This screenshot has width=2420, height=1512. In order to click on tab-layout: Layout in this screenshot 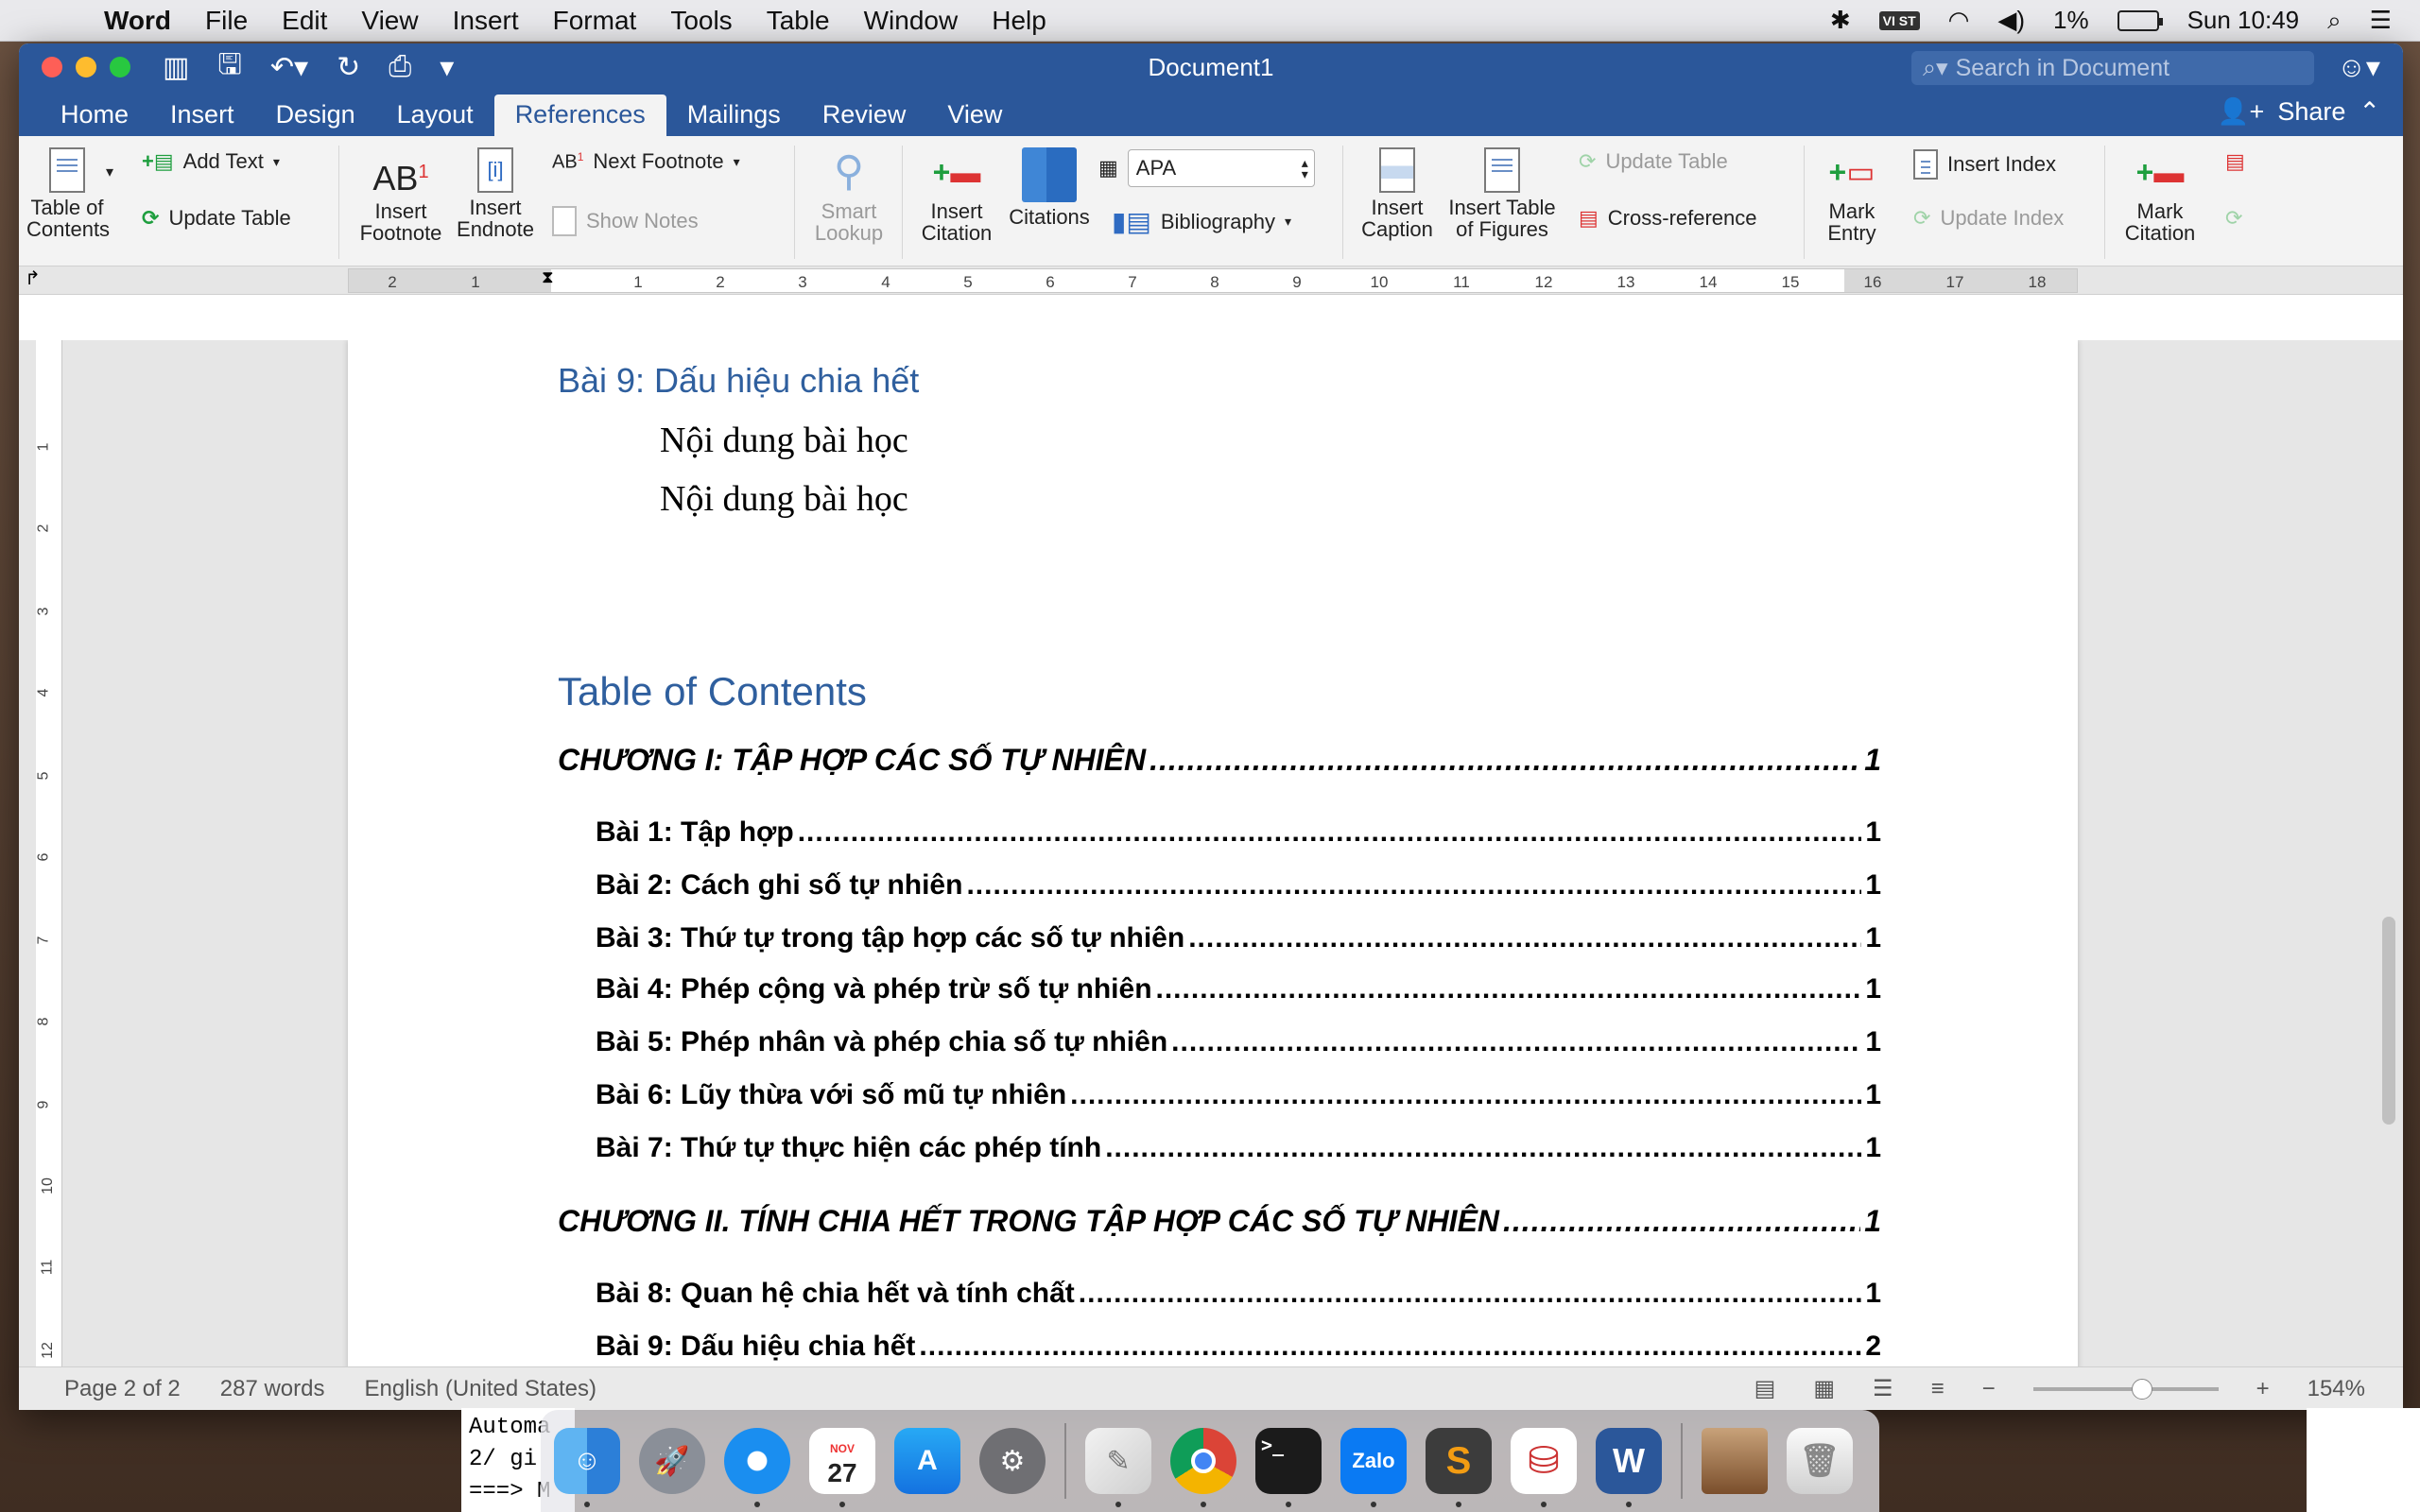, I will do `click(435, 115)`.